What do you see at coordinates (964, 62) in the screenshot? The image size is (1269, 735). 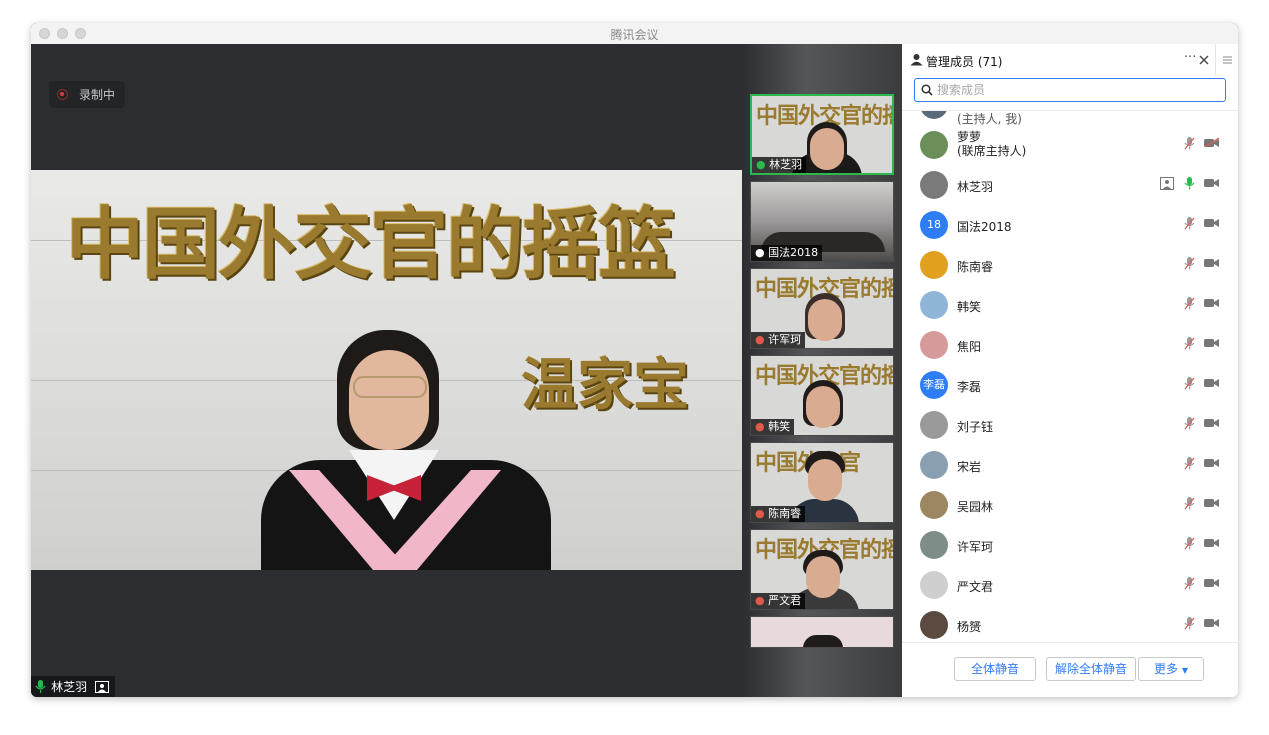 I see `panel-title: 管理成员 (71)` at bounding box center [964, 62].